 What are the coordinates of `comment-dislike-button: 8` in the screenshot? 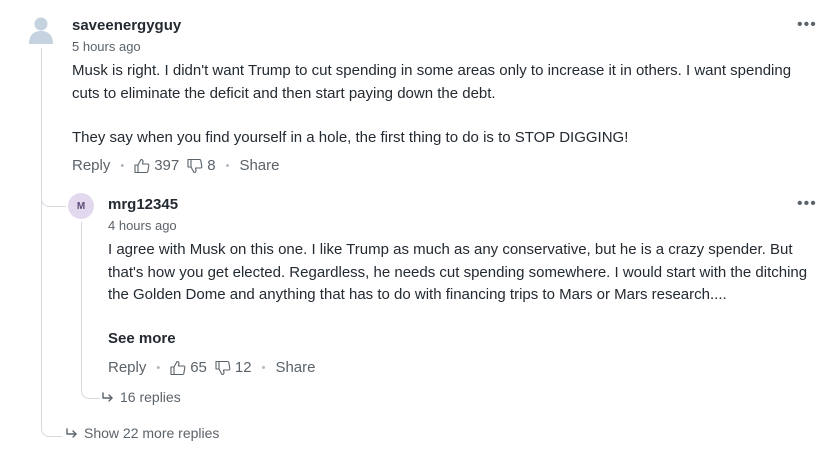 It's located at (201, 165).